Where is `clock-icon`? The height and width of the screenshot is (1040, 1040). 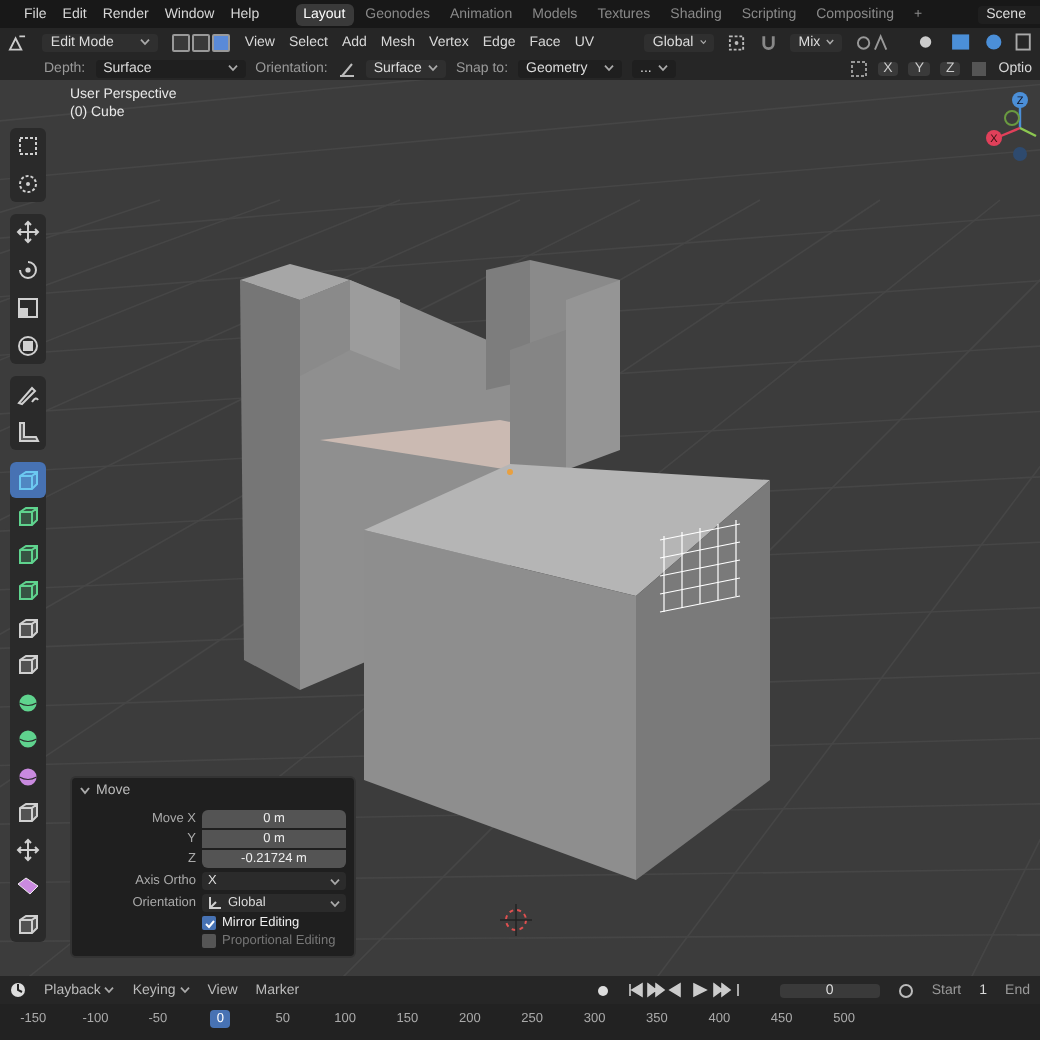 clock-icon is located at coordinates (18, 990).